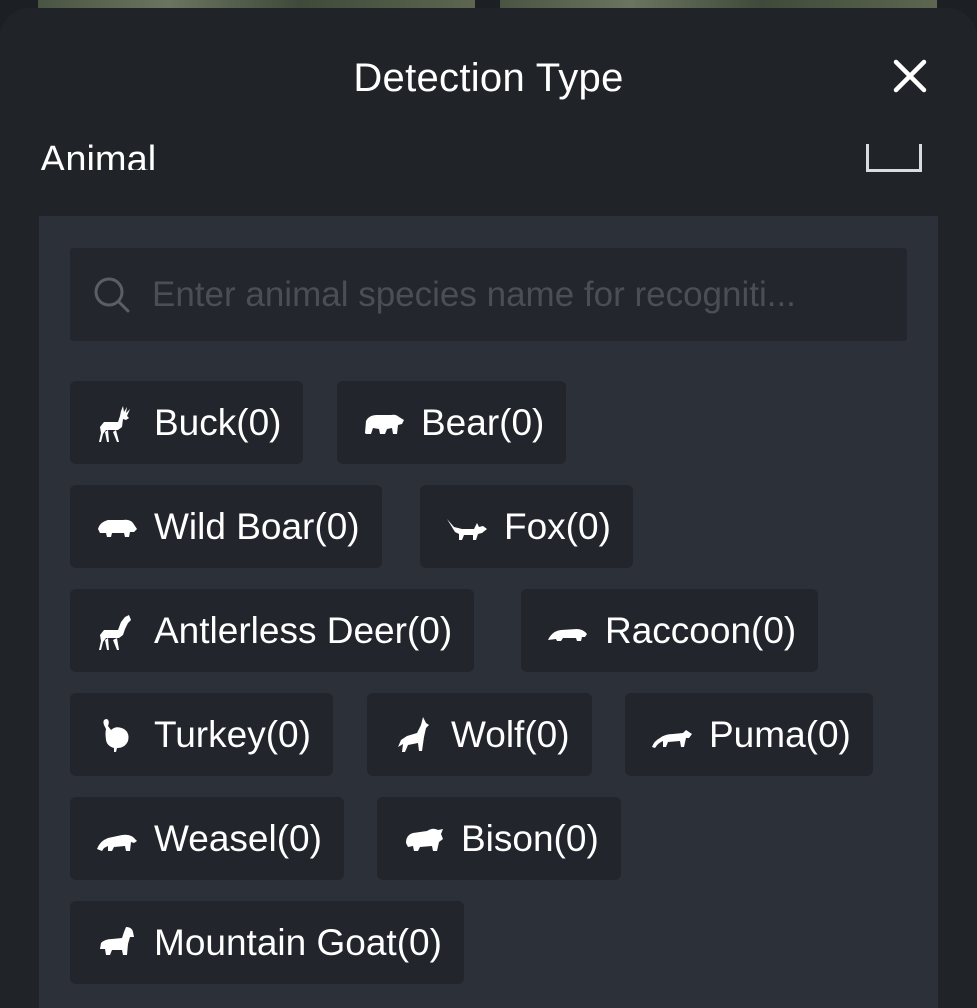  I want to click on species-chip-mountain-goat: Mountain Goat(0), so click(267, 942).